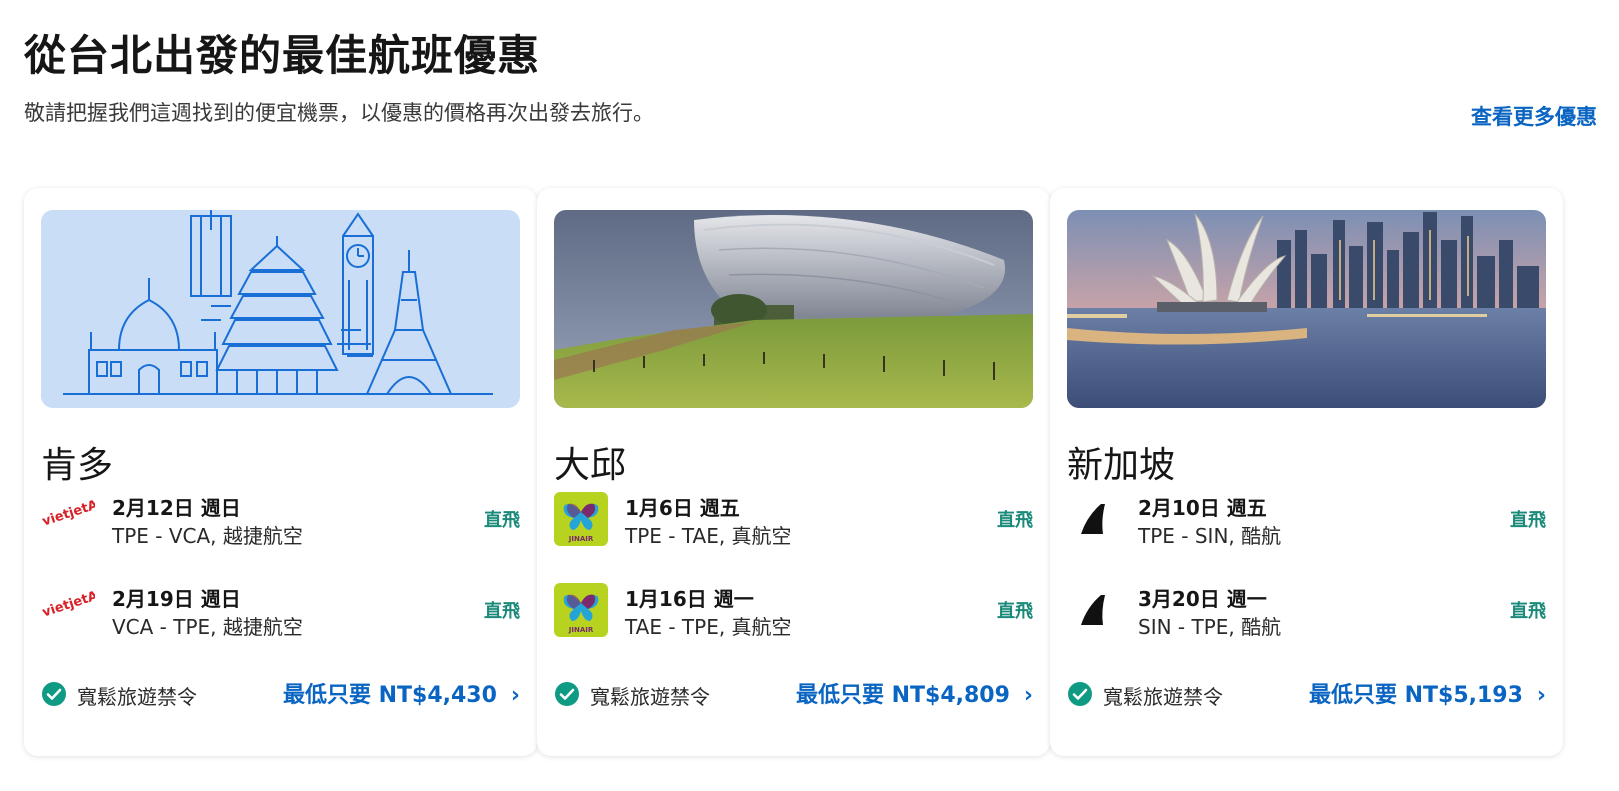 This screenshot has width=1619, height=791. I want to click on flight-date: 1月16日 週一, so click(689, 599).